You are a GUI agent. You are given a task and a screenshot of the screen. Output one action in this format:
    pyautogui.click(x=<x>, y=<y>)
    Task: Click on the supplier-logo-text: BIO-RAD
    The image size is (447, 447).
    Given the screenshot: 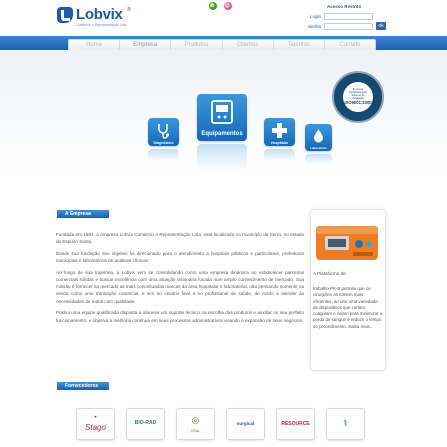 What is the action you would take?
    pyautogui.click(x=145, y=423)
    